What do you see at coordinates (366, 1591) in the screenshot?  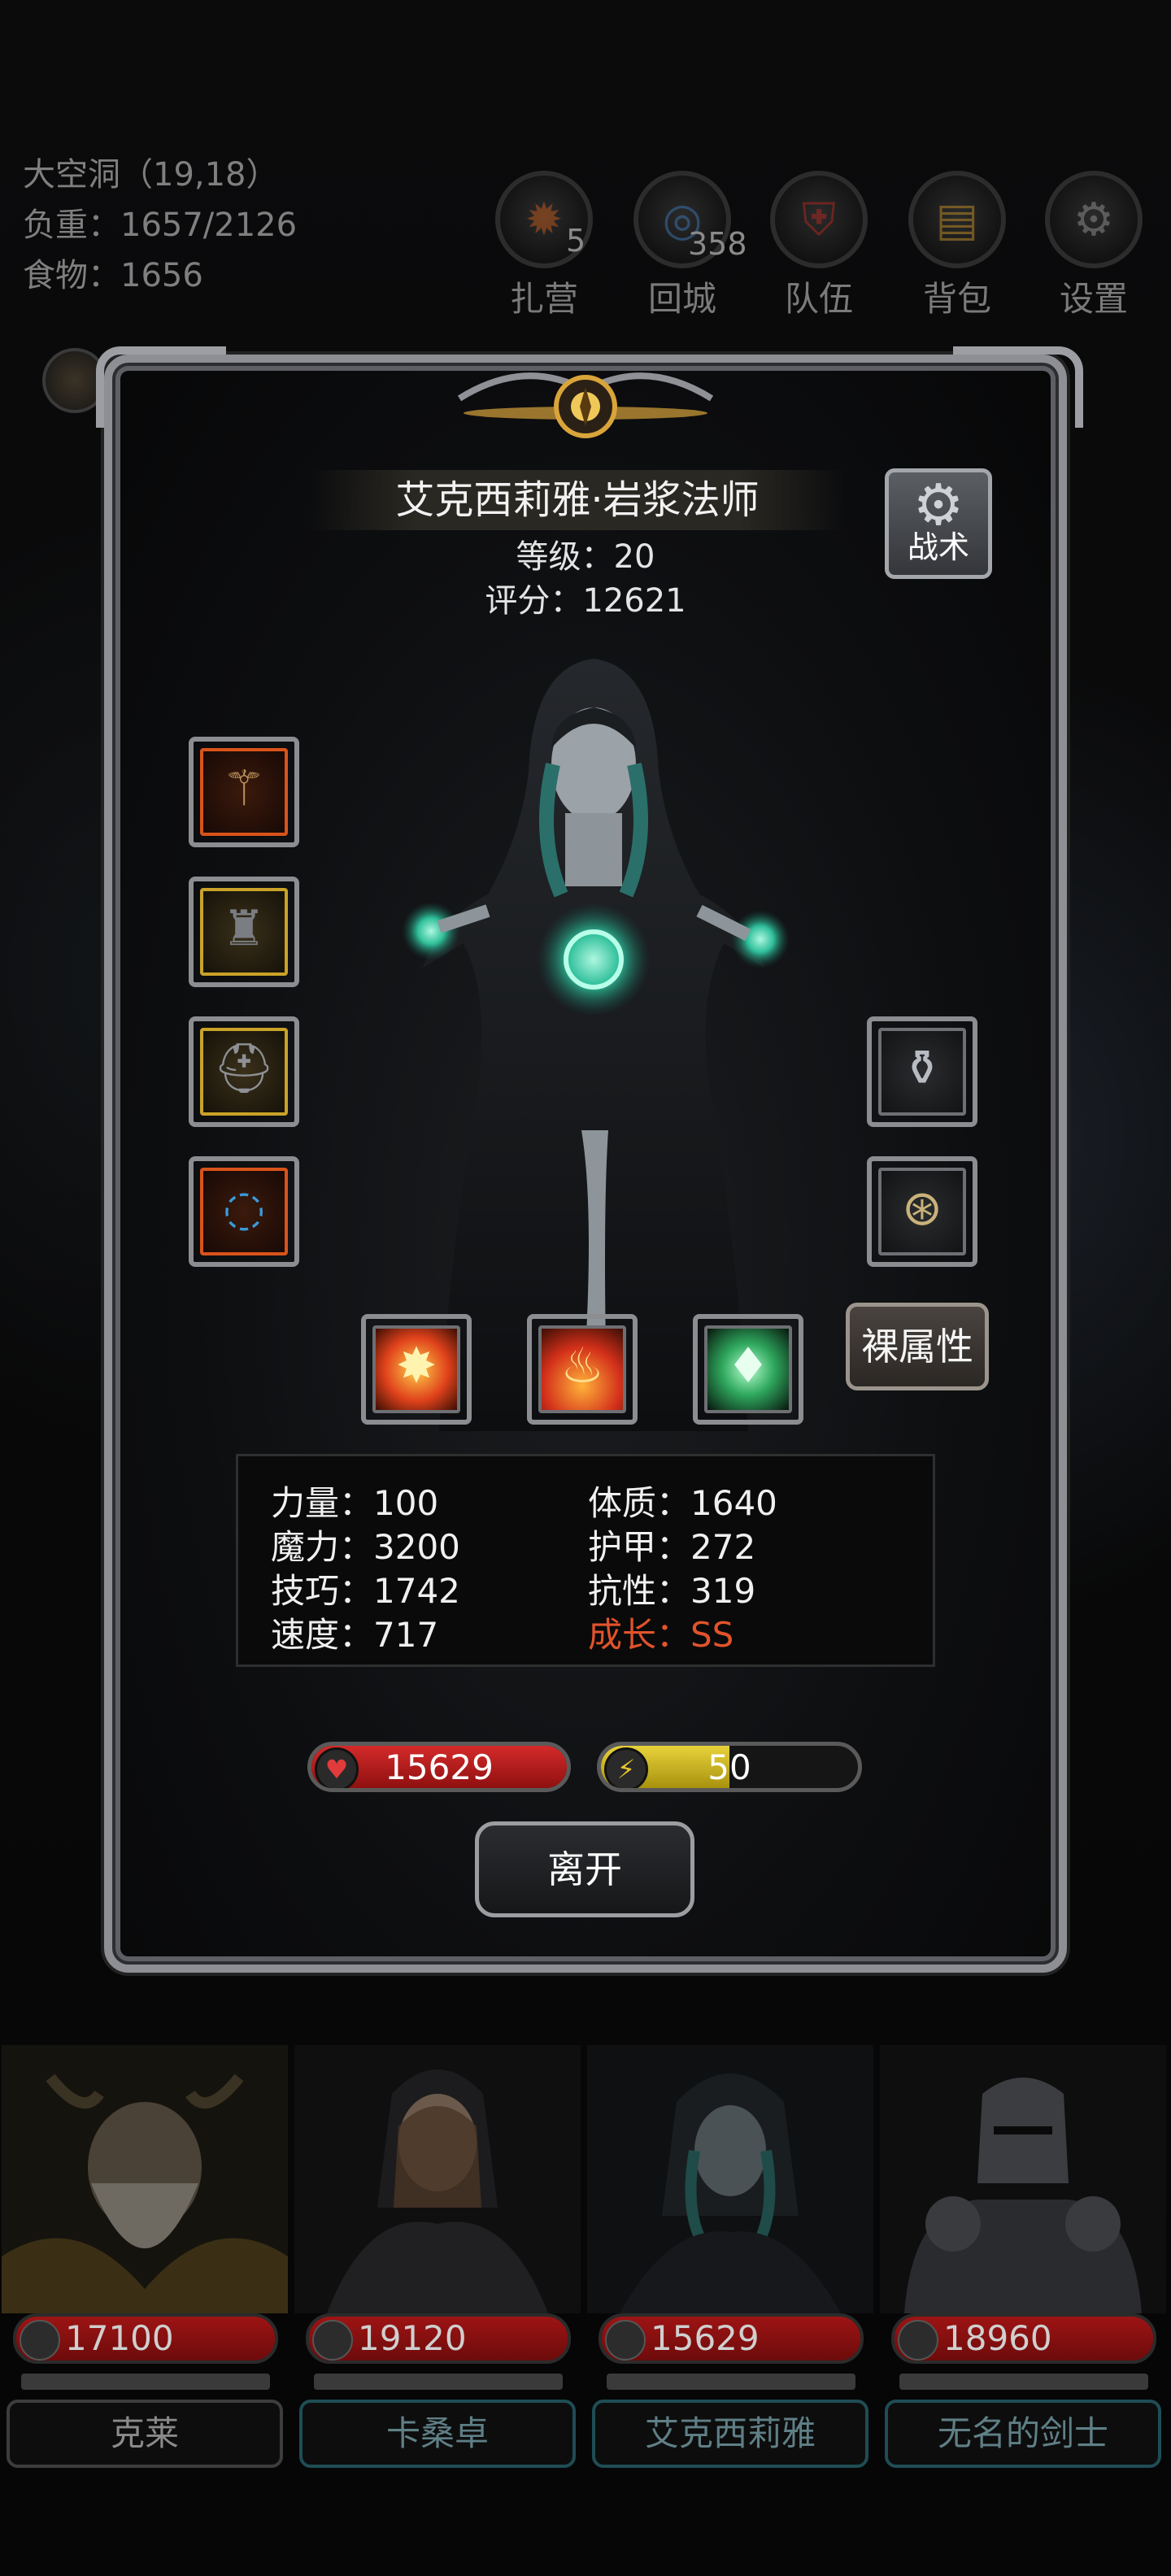 I see `stat-skill: 技巧：1742` at bounding box center [366, 1591].